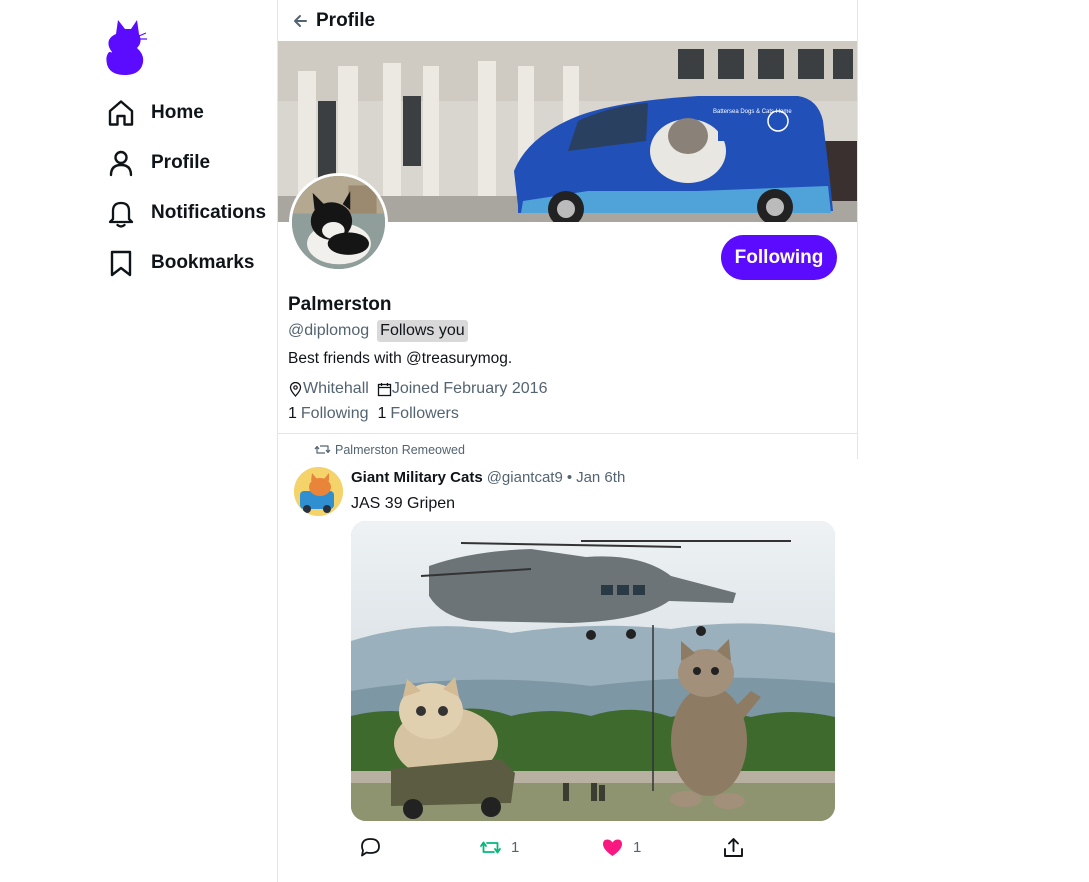 The width and height of the screenshot is (1089, 882). What do you see at coordinates (779, 257) in the screenshot?
I see `following-button: Following` at bounding box center [779, 257].